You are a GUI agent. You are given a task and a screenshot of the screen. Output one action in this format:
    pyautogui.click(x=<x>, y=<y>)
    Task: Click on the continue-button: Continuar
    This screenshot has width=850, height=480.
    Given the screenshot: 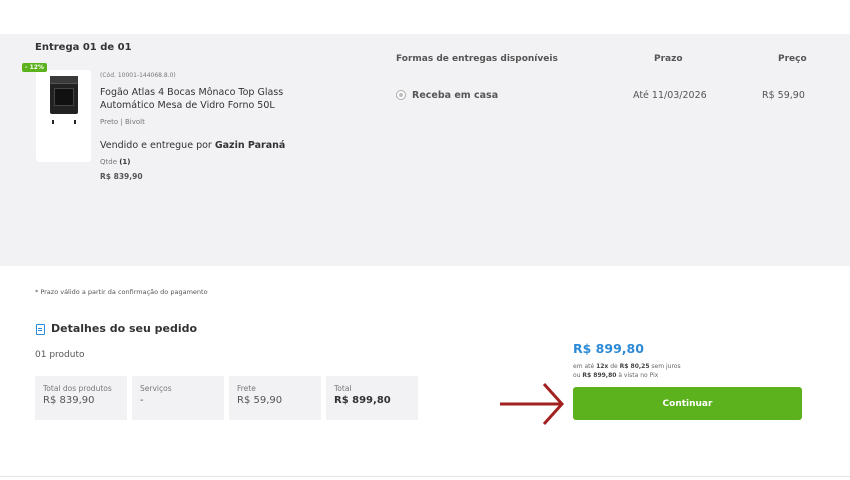 What is the action you would take?
    pyautogui.click(x=687, y=403)
    